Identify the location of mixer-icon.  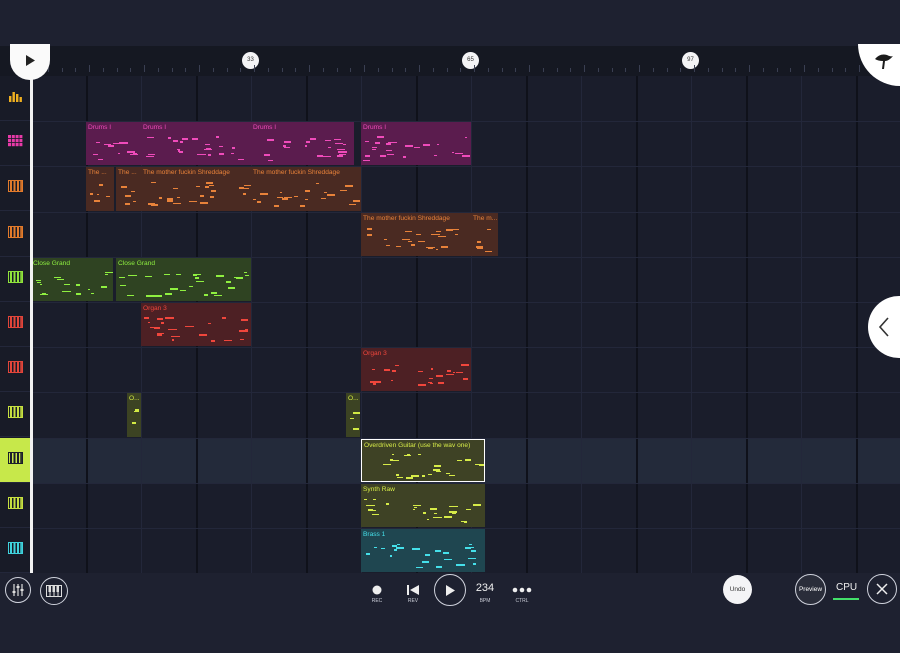
(18, 590).